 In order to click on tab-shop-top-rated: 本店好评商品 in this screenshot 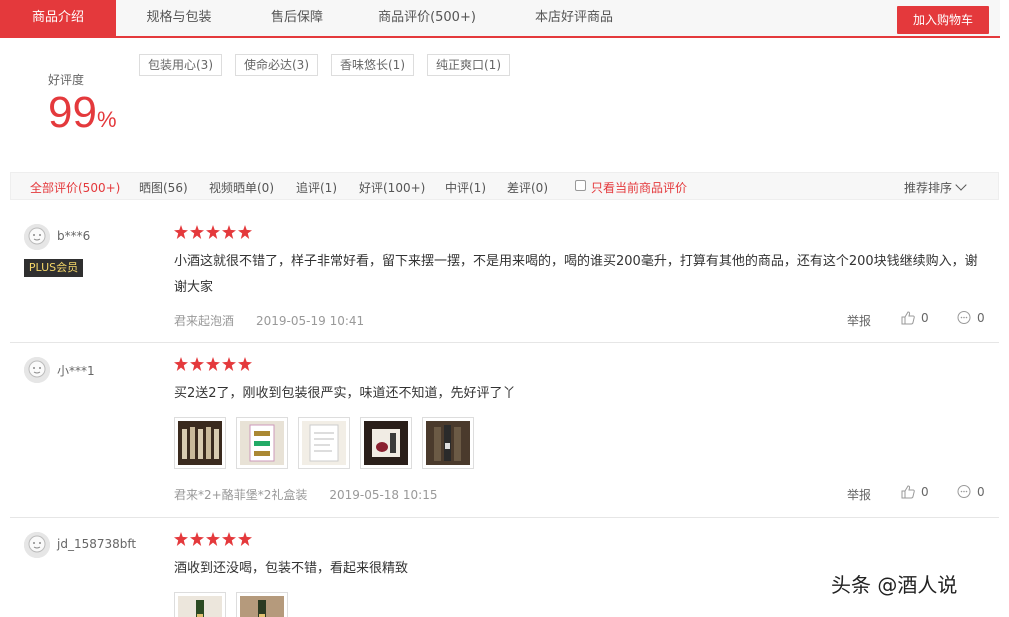, I will do `click(574, 18)`.